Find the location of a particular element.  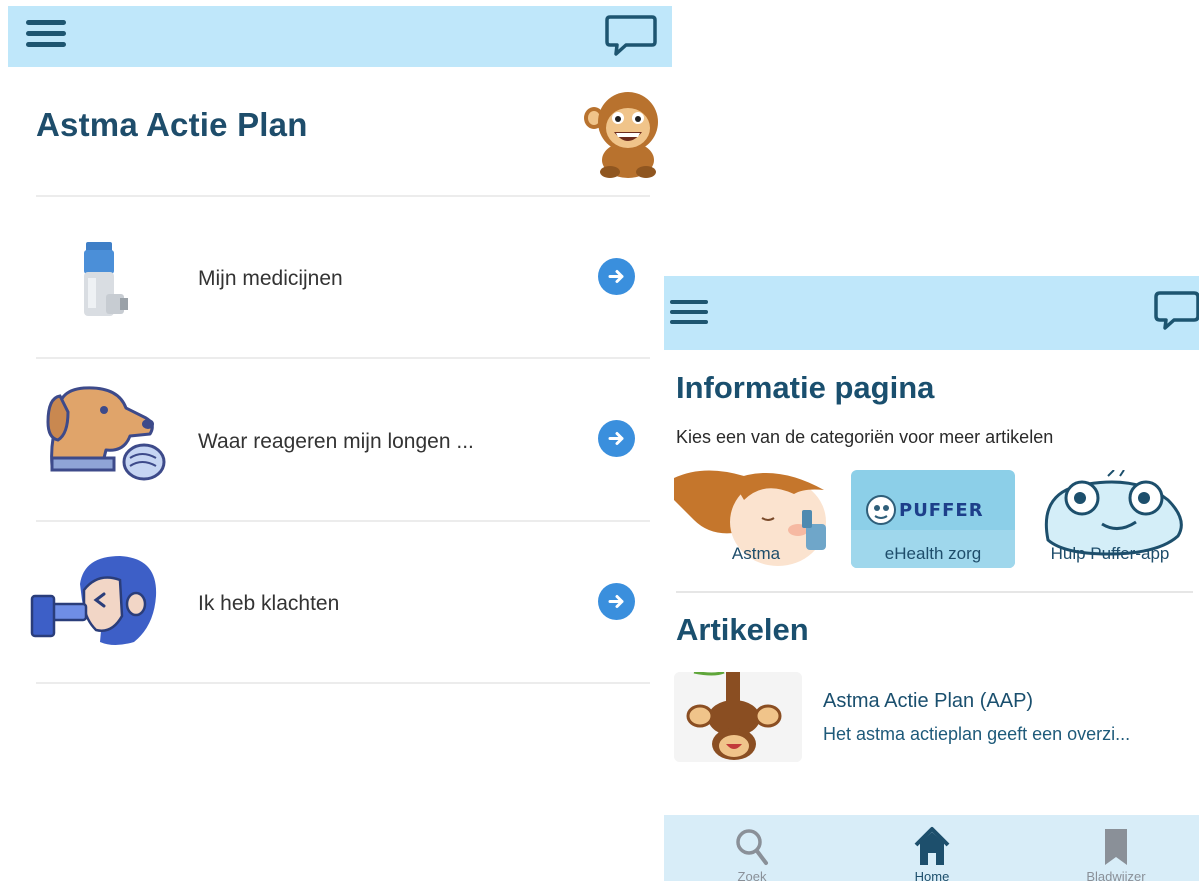

articles-heading: Artikelen is located at coordinates (742, 629).